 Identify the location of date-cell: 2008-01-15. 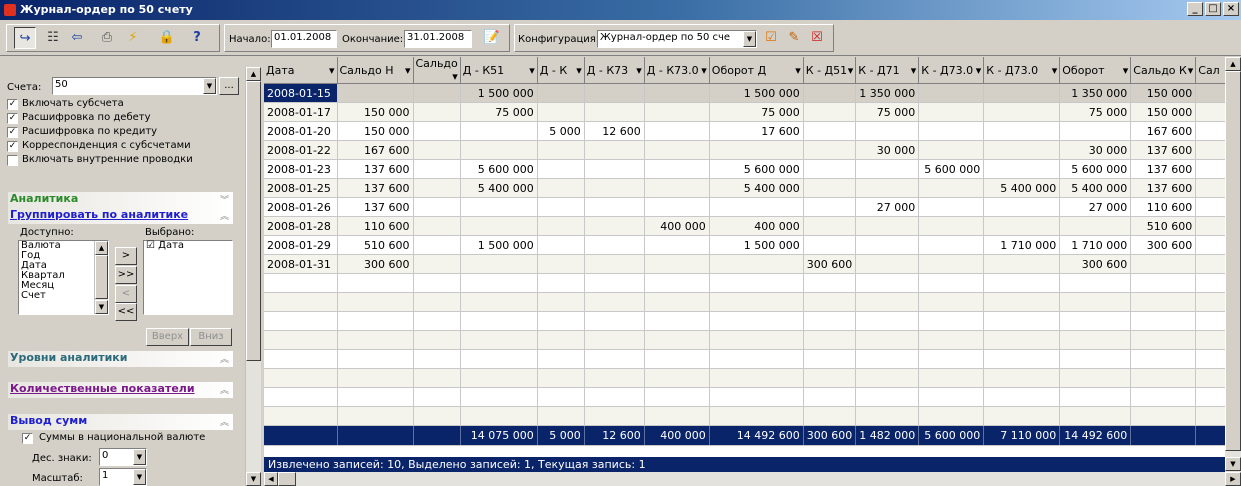
(301, 93).